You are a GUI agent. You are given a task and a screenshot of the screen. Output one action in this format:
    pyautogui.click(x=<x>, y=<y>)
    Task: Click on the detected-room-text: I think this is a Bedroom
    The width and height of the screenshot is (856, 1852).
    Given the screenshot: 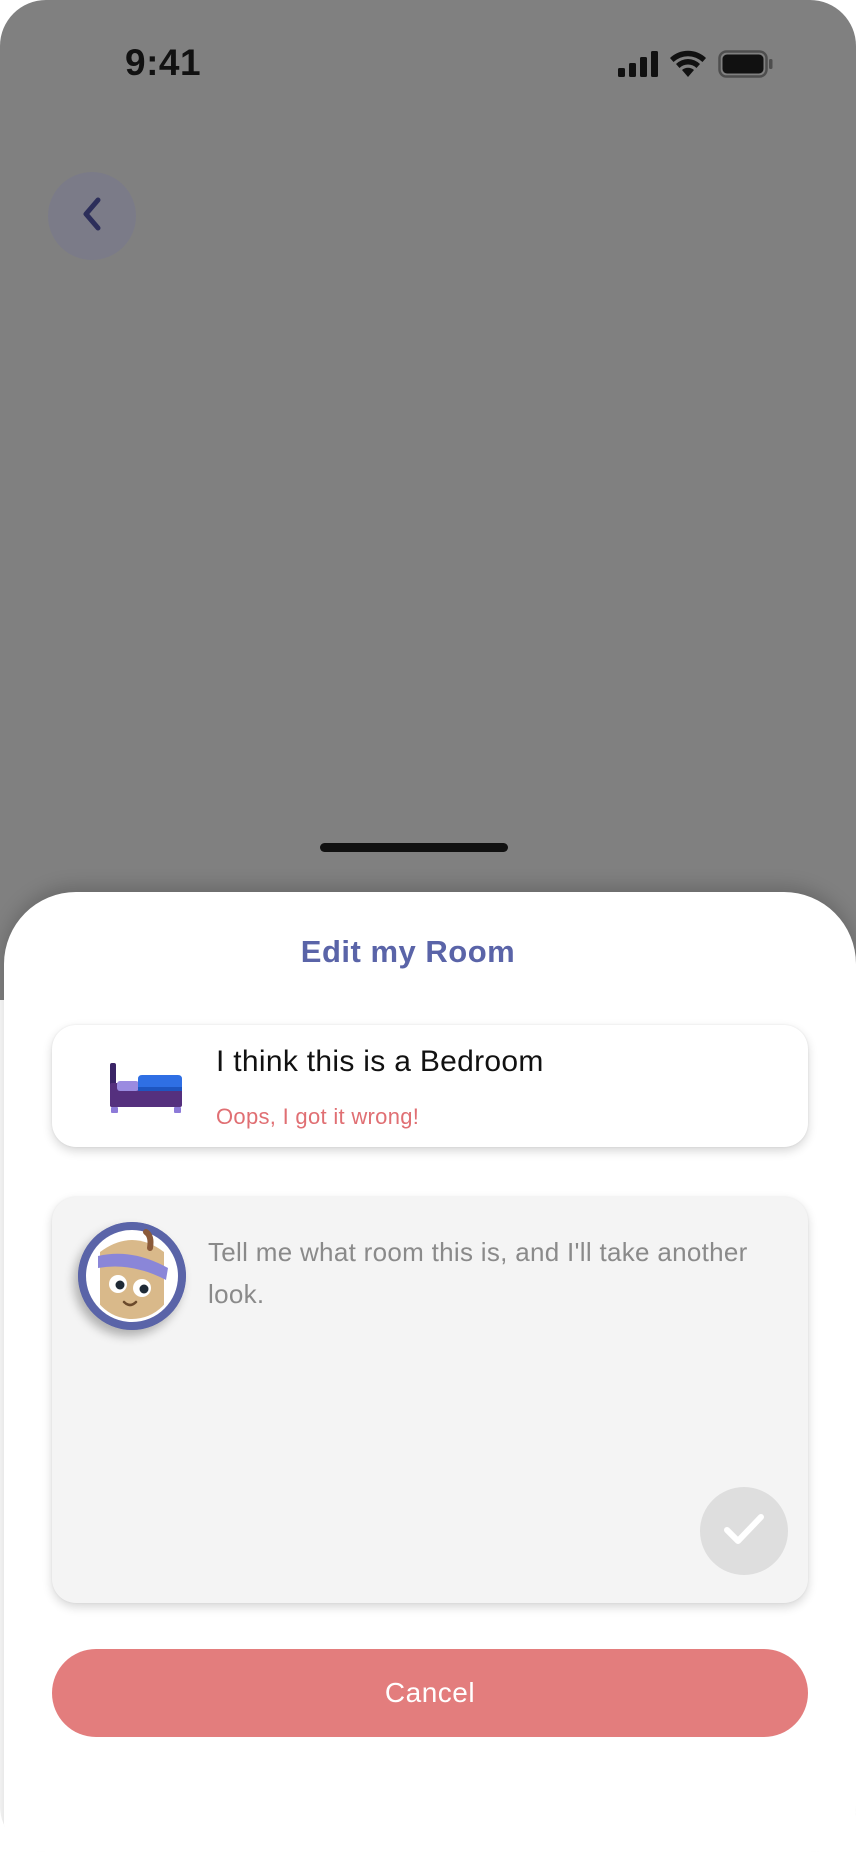 What is the action you would take?
    pyautogui.click(x=380, y=1061)
    